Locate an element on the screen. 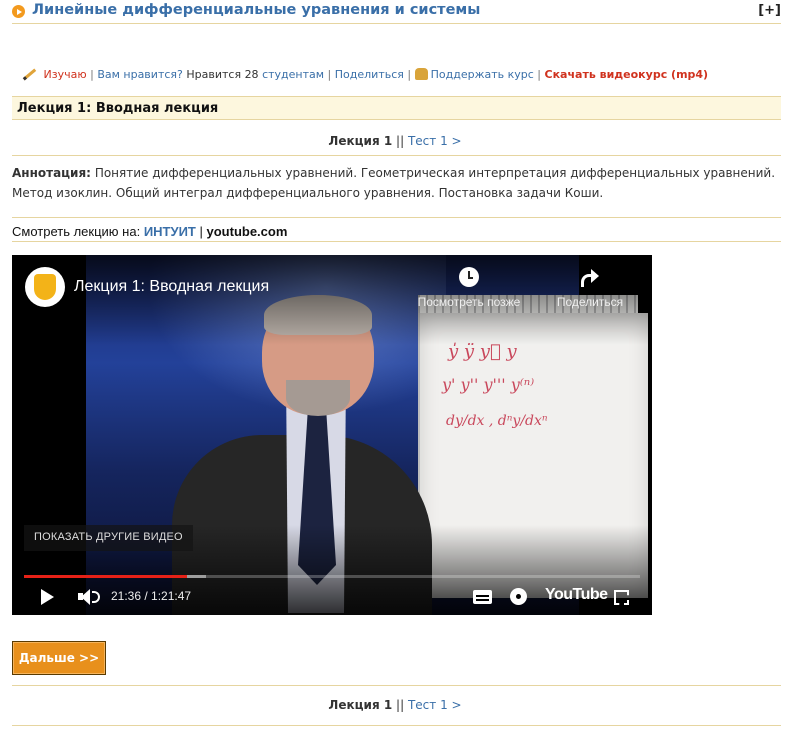  youtube-logo: YouTube is located at coordinates (576, 595).